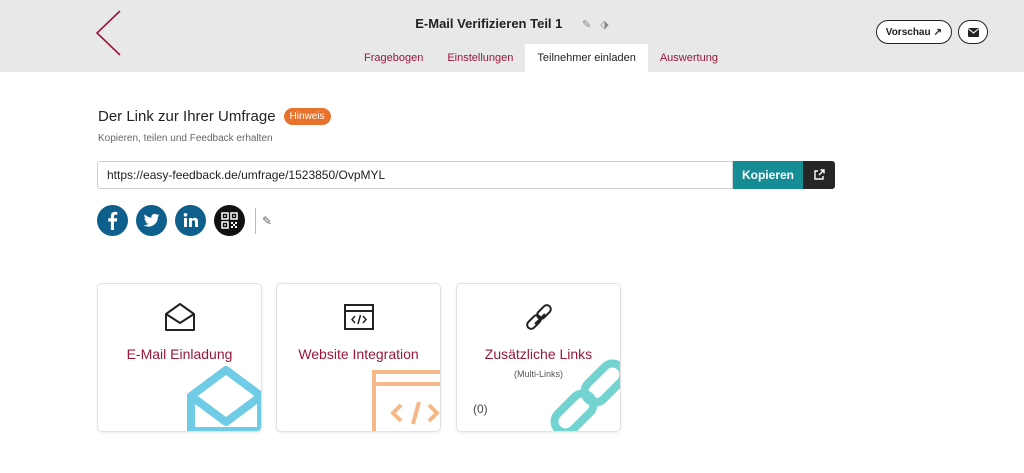 Image resolution: width=1024 pixels, height=473 pixels. I want to click on survey-title-row: E-Mail Verifizieren Teil 1 ✎ ⬗, so click(512, 23).